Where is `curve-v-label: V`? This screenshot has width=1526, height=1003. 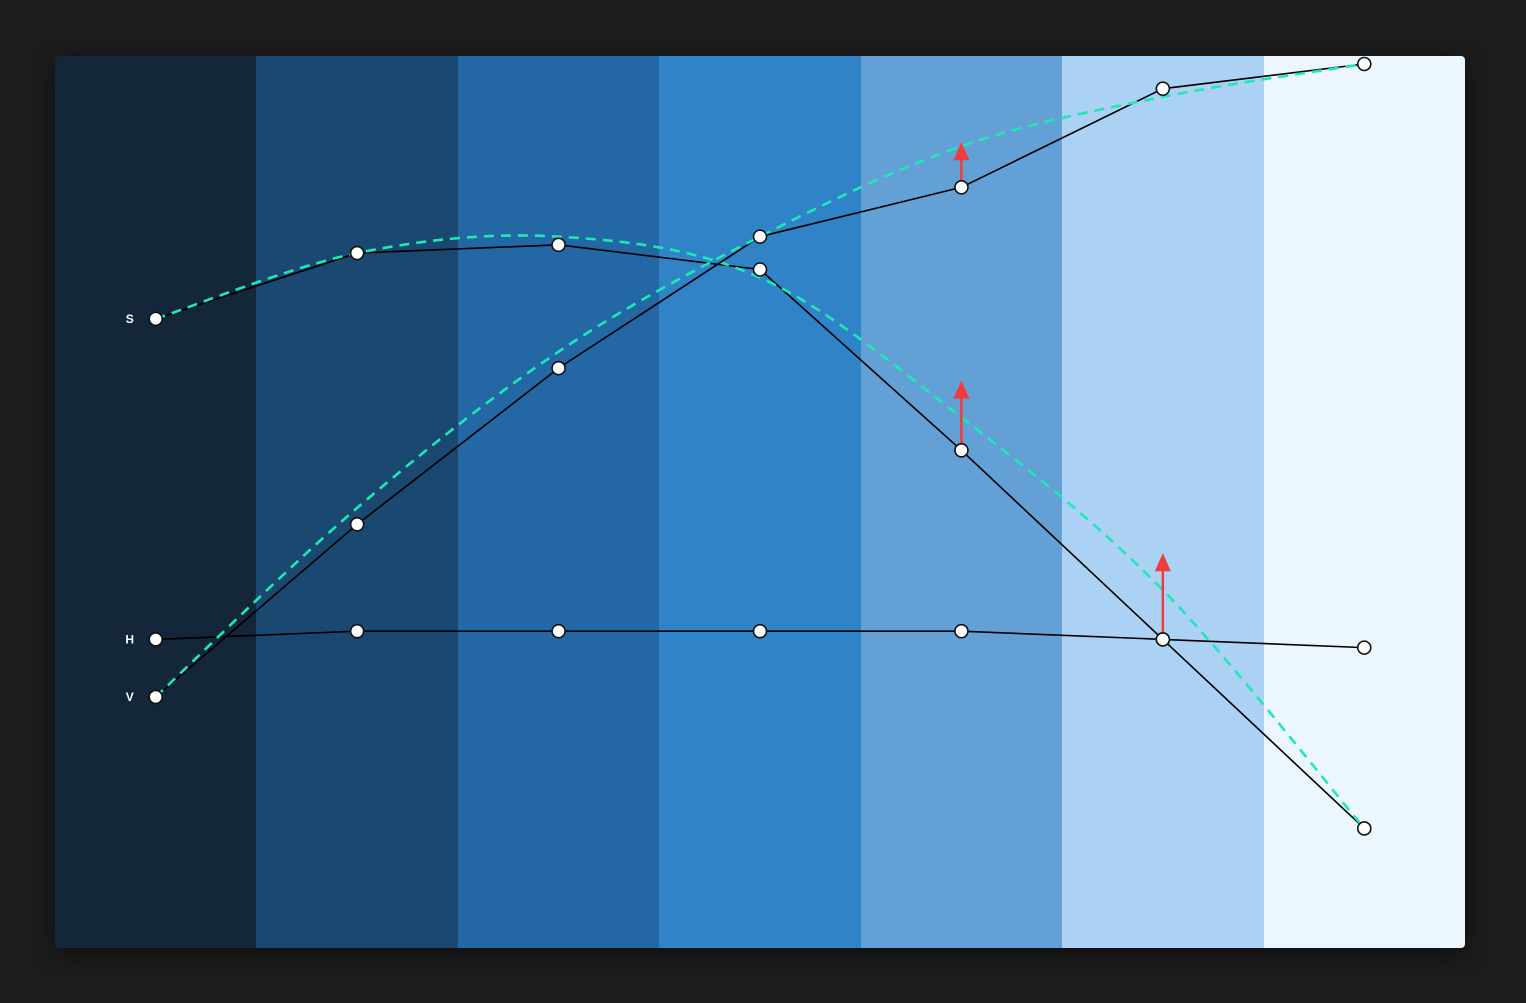
curve-v-label: V is located at coordinates (130, 697).